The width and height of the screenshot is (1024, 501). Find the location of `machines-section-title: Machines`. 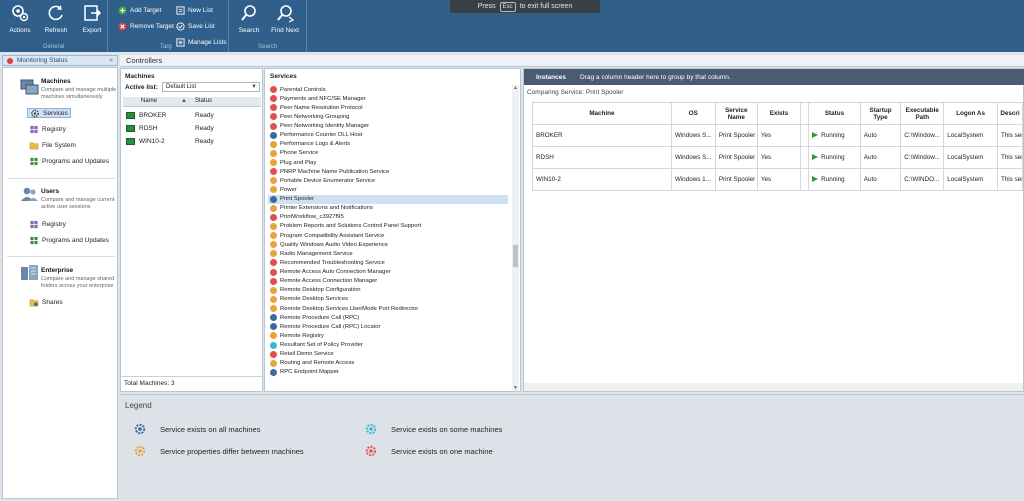

machines-section-title: Machines is located at coordinates (56, 81).